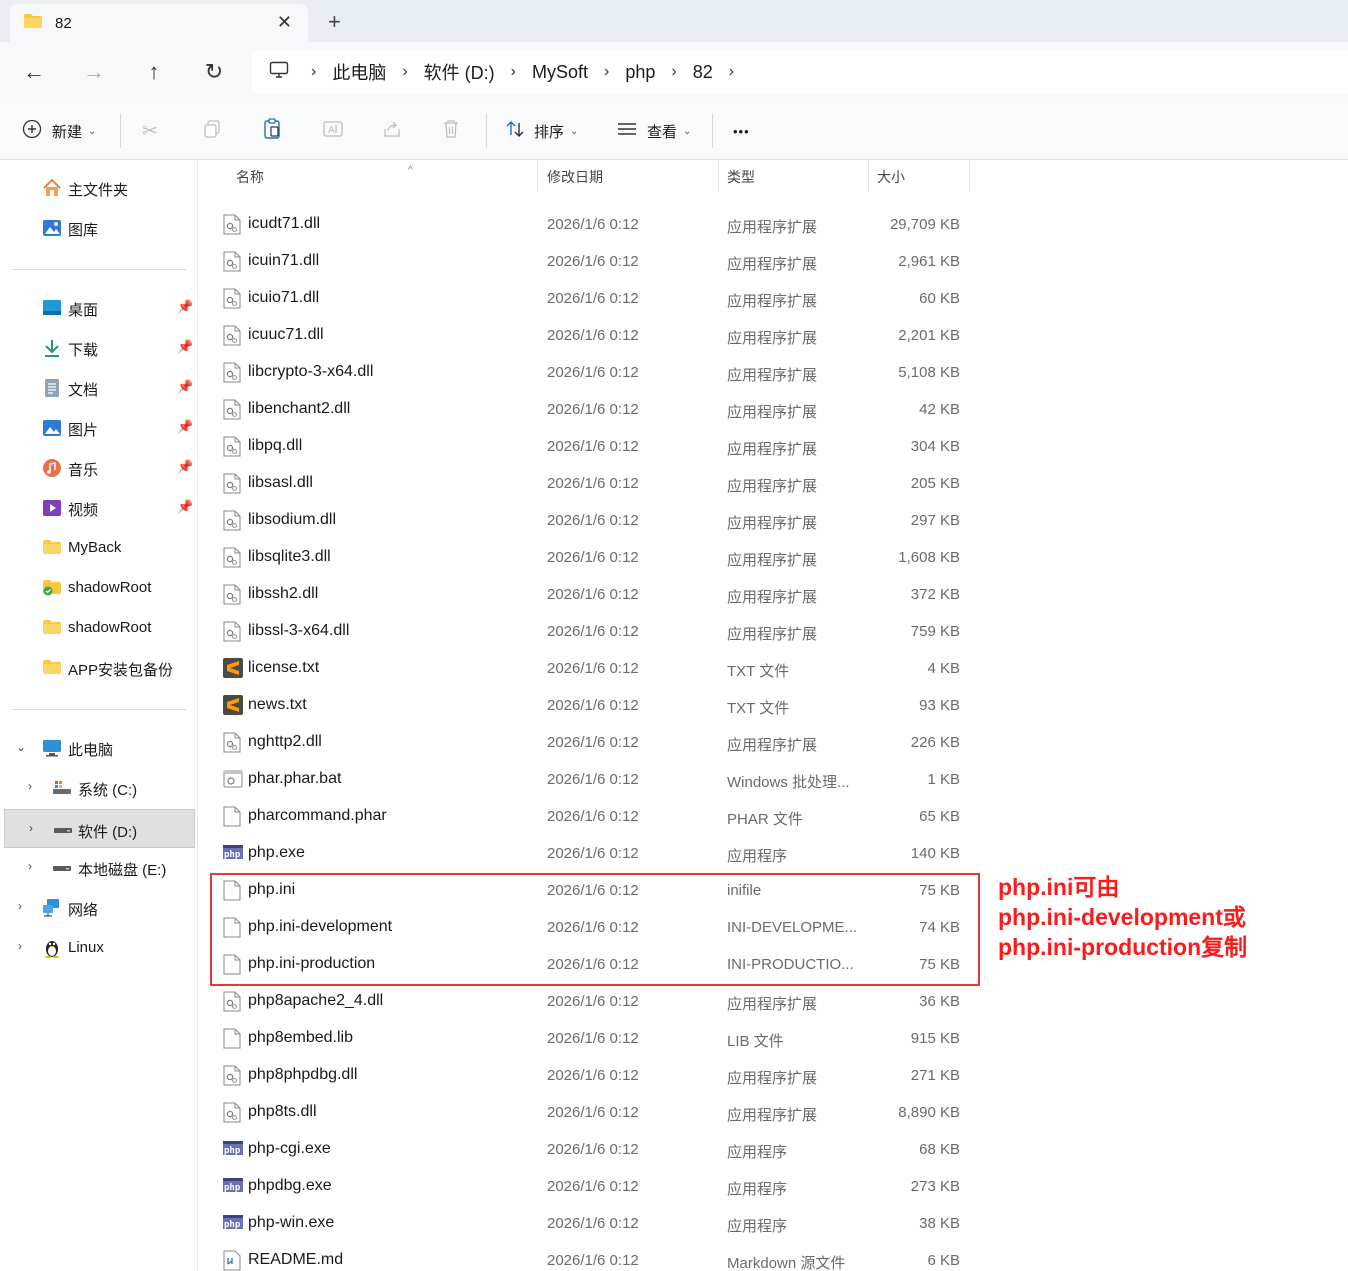 The image size is (1348, 1271). Describe the element at coordinates (594, 298) in the screenshot. I see `file-row: icuio71.dll 2026/1/6 0:12 应用程序扩展 60 KB` at that location.